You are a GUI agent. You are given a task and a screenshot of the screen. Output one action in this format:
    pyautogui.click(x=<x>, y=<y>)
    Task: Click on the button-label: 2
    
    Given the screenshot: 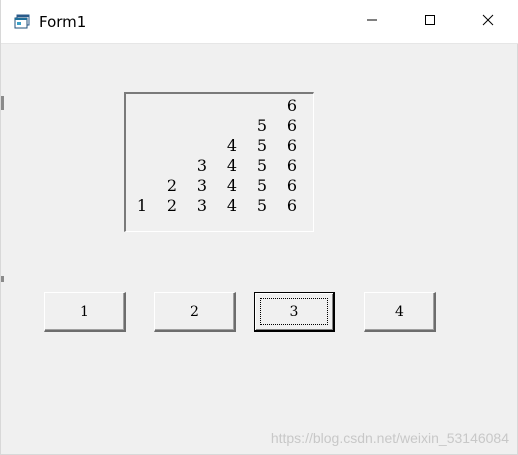 What is the action you would take?
    pyautogui.click(x=194, y=311)
    